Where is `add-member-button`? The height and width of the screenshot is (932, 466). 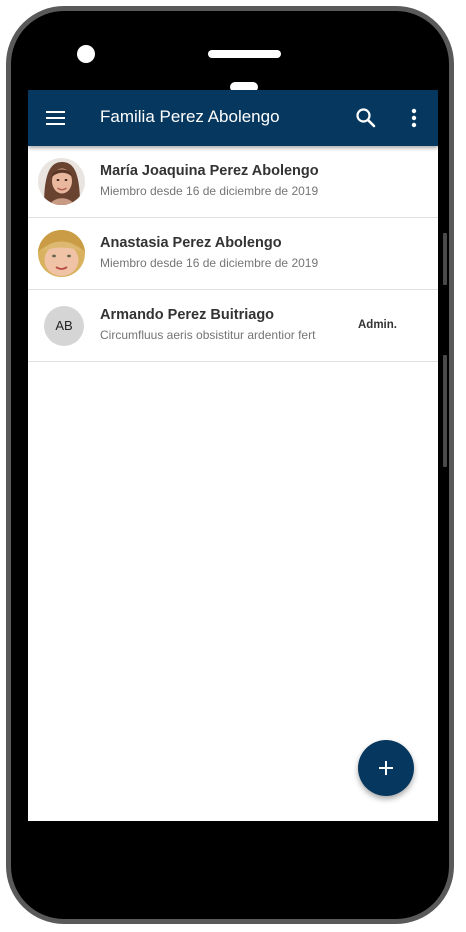 add-member-button is located at coordinates (386, 768).